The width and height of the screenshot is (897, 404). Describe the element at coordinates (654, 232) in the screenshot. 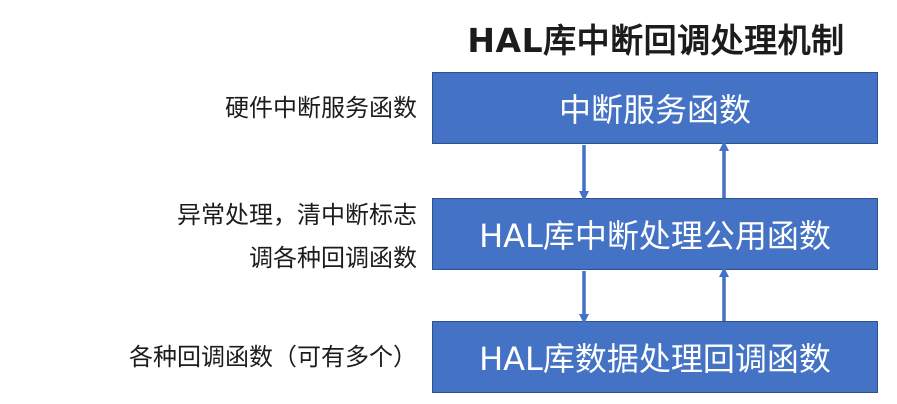

I see `flow-arrows` at that location.